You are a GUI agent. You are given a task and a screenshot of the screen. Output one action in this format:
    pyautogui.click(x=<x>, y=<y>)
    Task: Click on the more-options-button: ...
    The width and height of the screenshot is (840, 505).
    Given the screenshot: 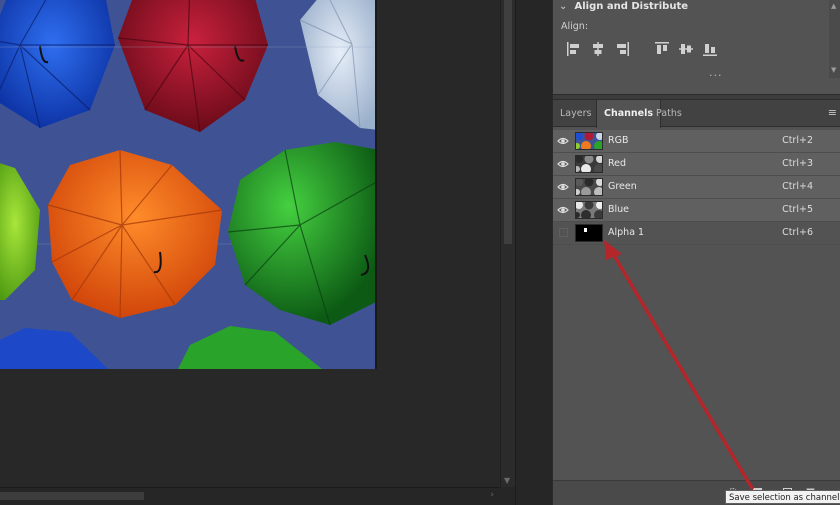 What is the action you would take?
    pyautogui.click(x=716, y=72)
    